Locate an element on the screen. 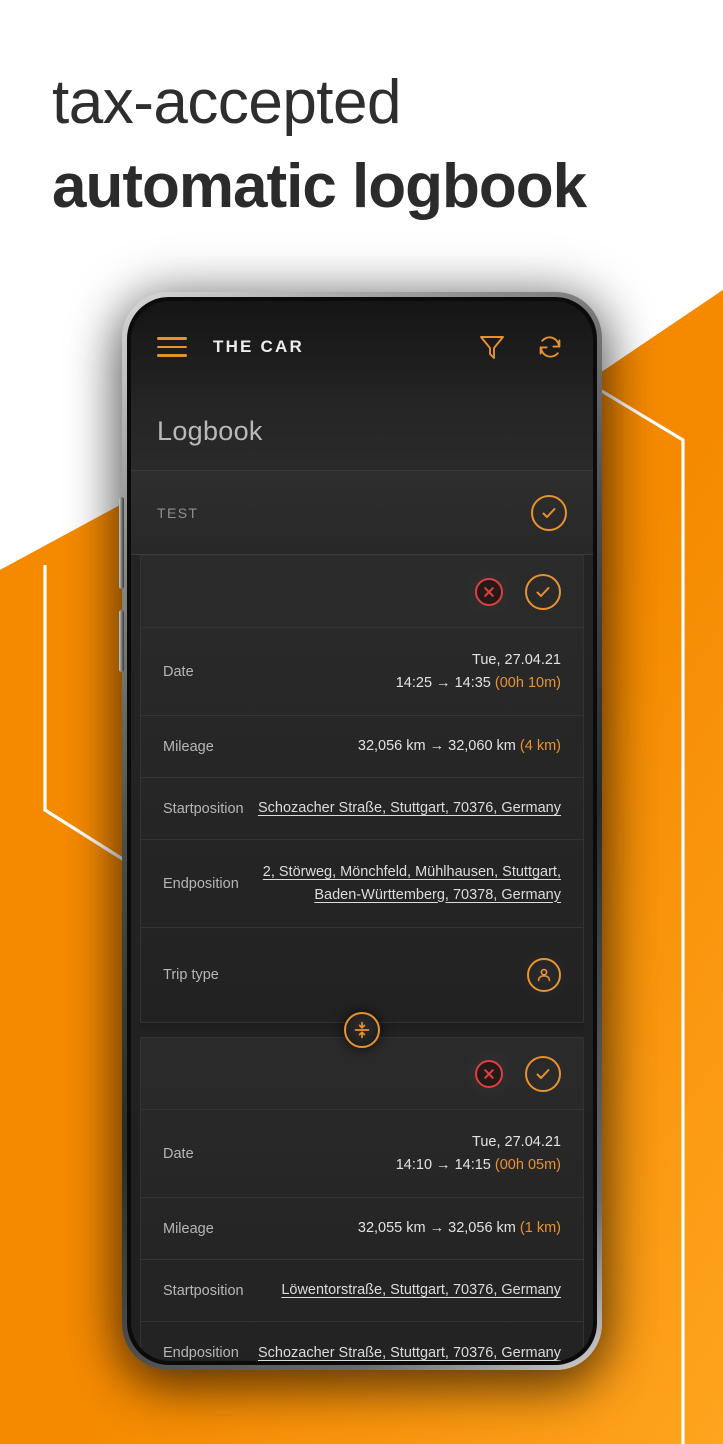 Image resolution: width=723 pixels, height=1444 pixels. app-bar: THE CAR is located at coordinates (362, 347).